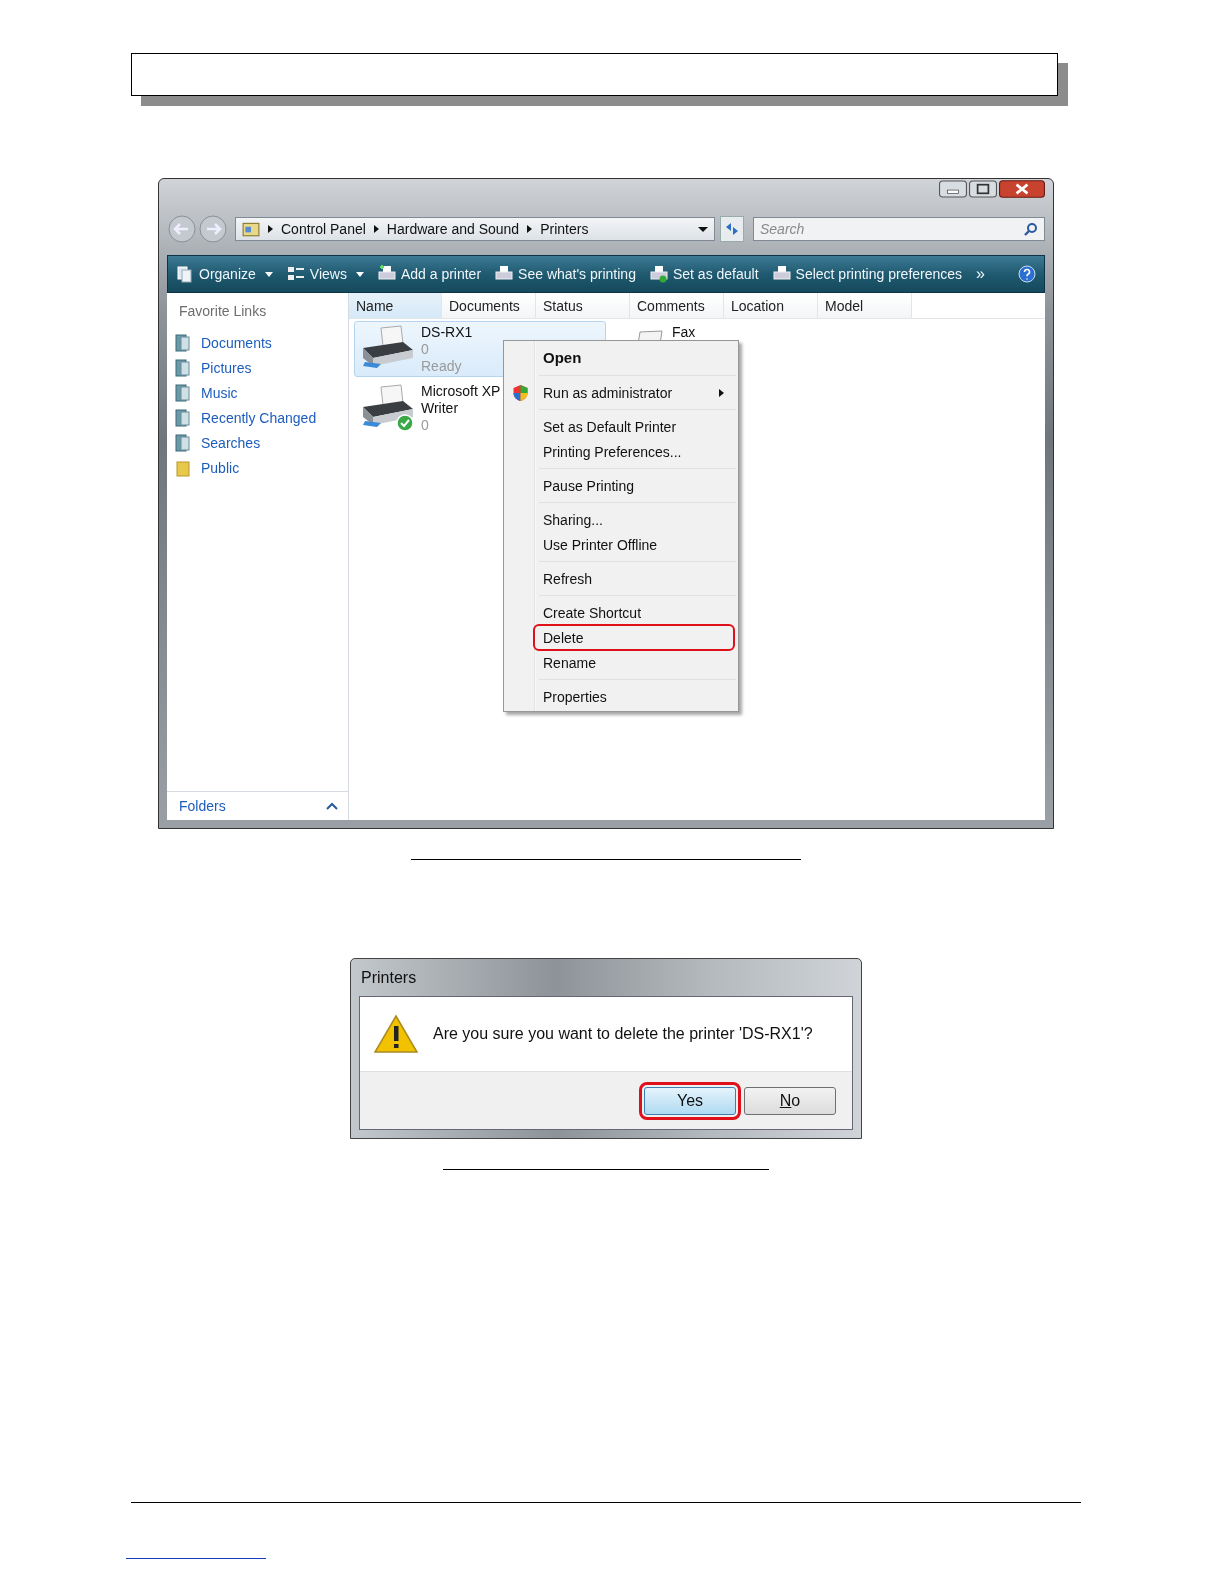  Describe the element at coordinates (899, 229) in the screenshot. I see `search-field: Search` at that location.